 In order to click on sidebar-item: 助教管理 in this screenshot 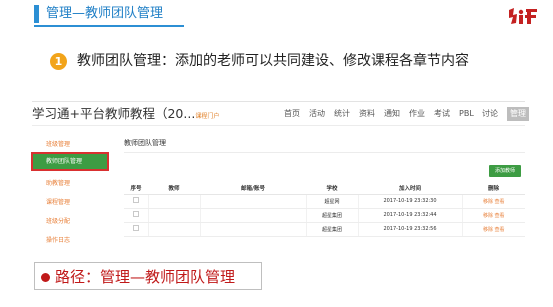, I will do `click(70, 183)`.